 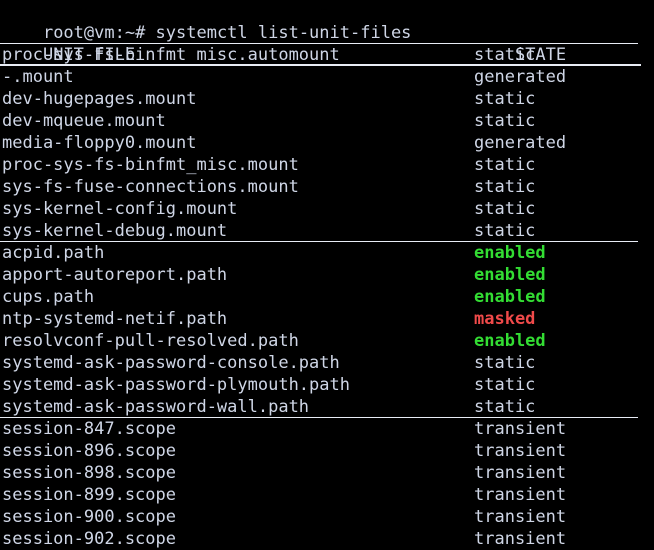 I want to click on table-row: session-900.scope transient, so click(x=327, y=517).